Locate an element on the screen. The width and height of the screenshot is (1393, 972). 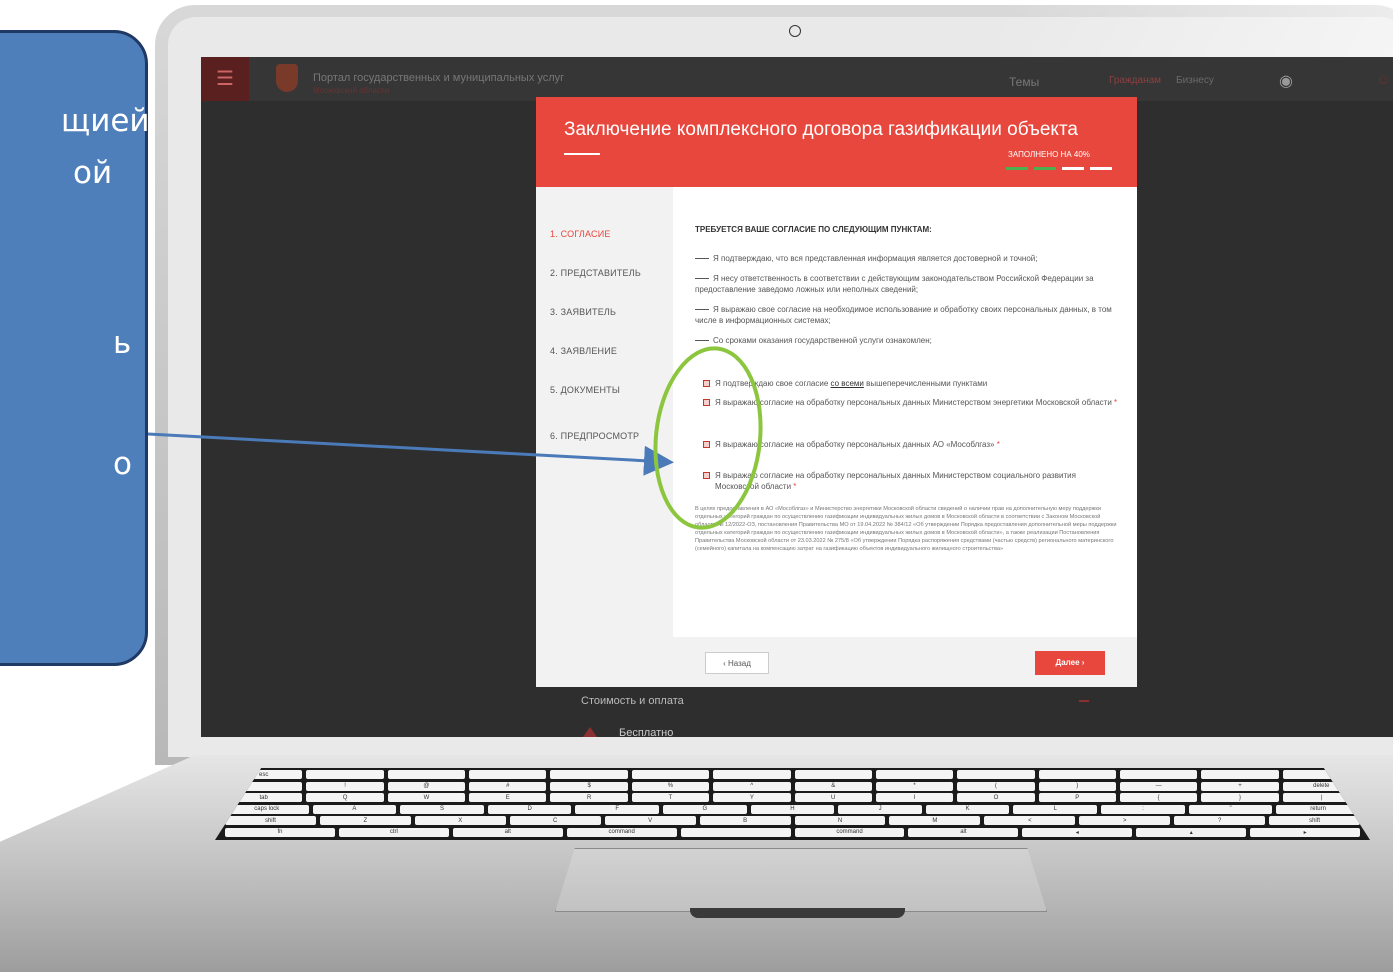
highlight-circle is located at coordinates (708, 438).